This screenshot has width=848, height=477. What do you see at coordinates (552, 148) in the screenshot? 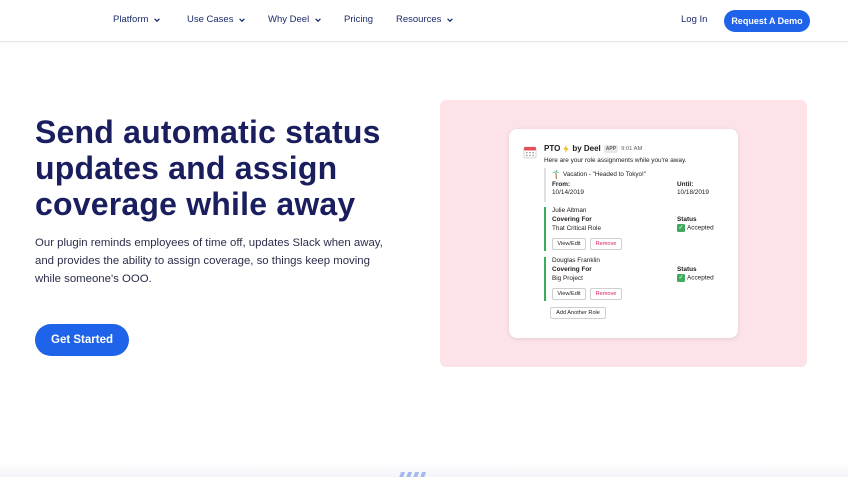
I see `app-name: PTO` at bounding box center [552, 148].